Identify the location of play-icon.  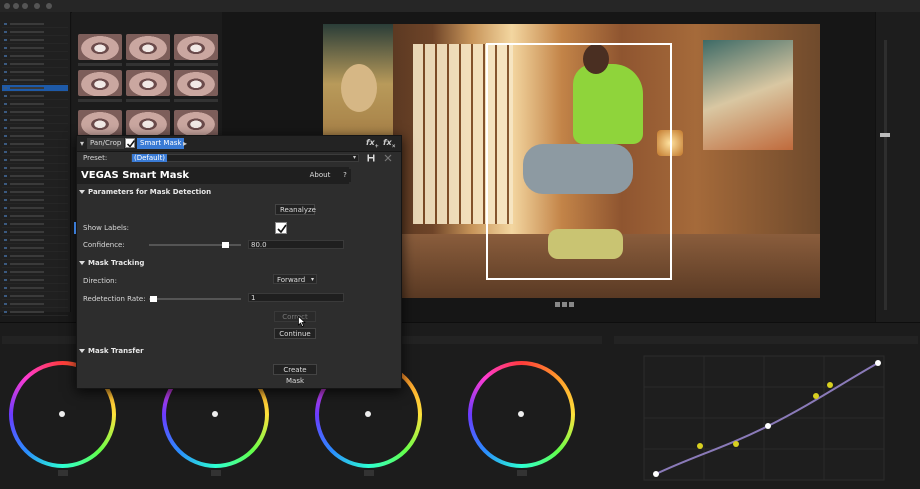
(557, 304).